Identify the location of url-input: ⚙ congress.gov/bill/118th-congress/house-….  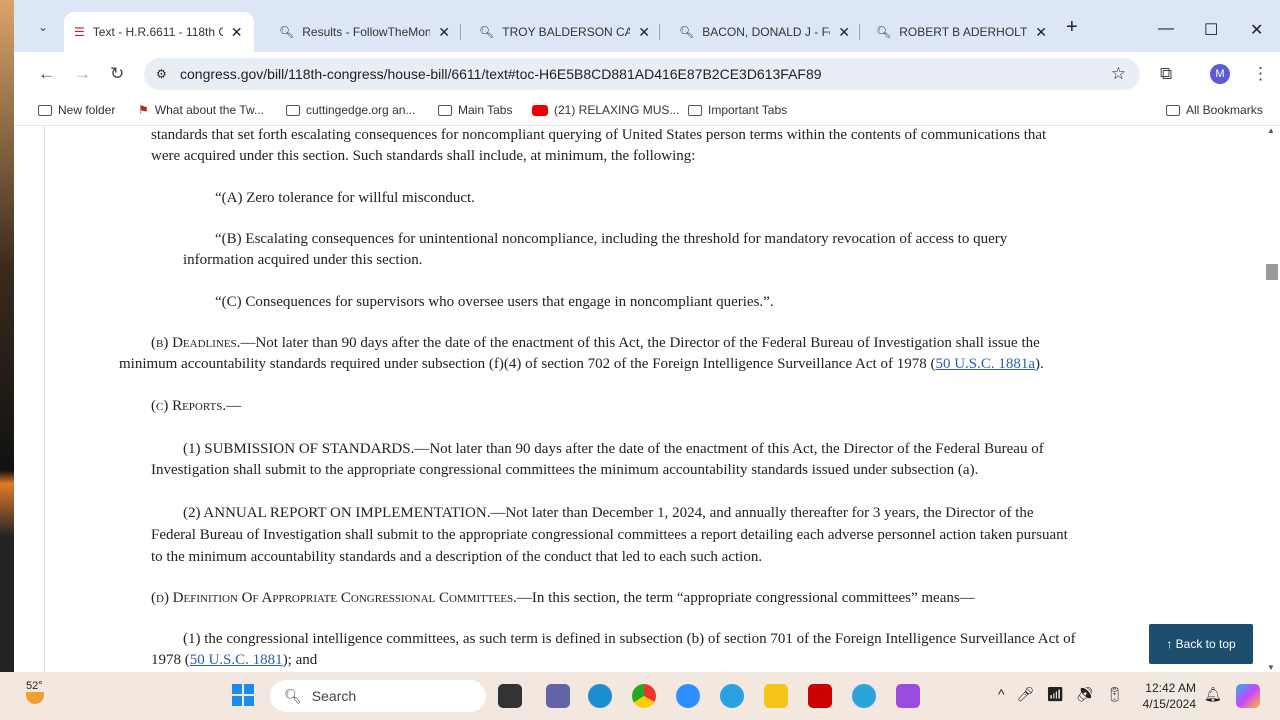
(642, 74).